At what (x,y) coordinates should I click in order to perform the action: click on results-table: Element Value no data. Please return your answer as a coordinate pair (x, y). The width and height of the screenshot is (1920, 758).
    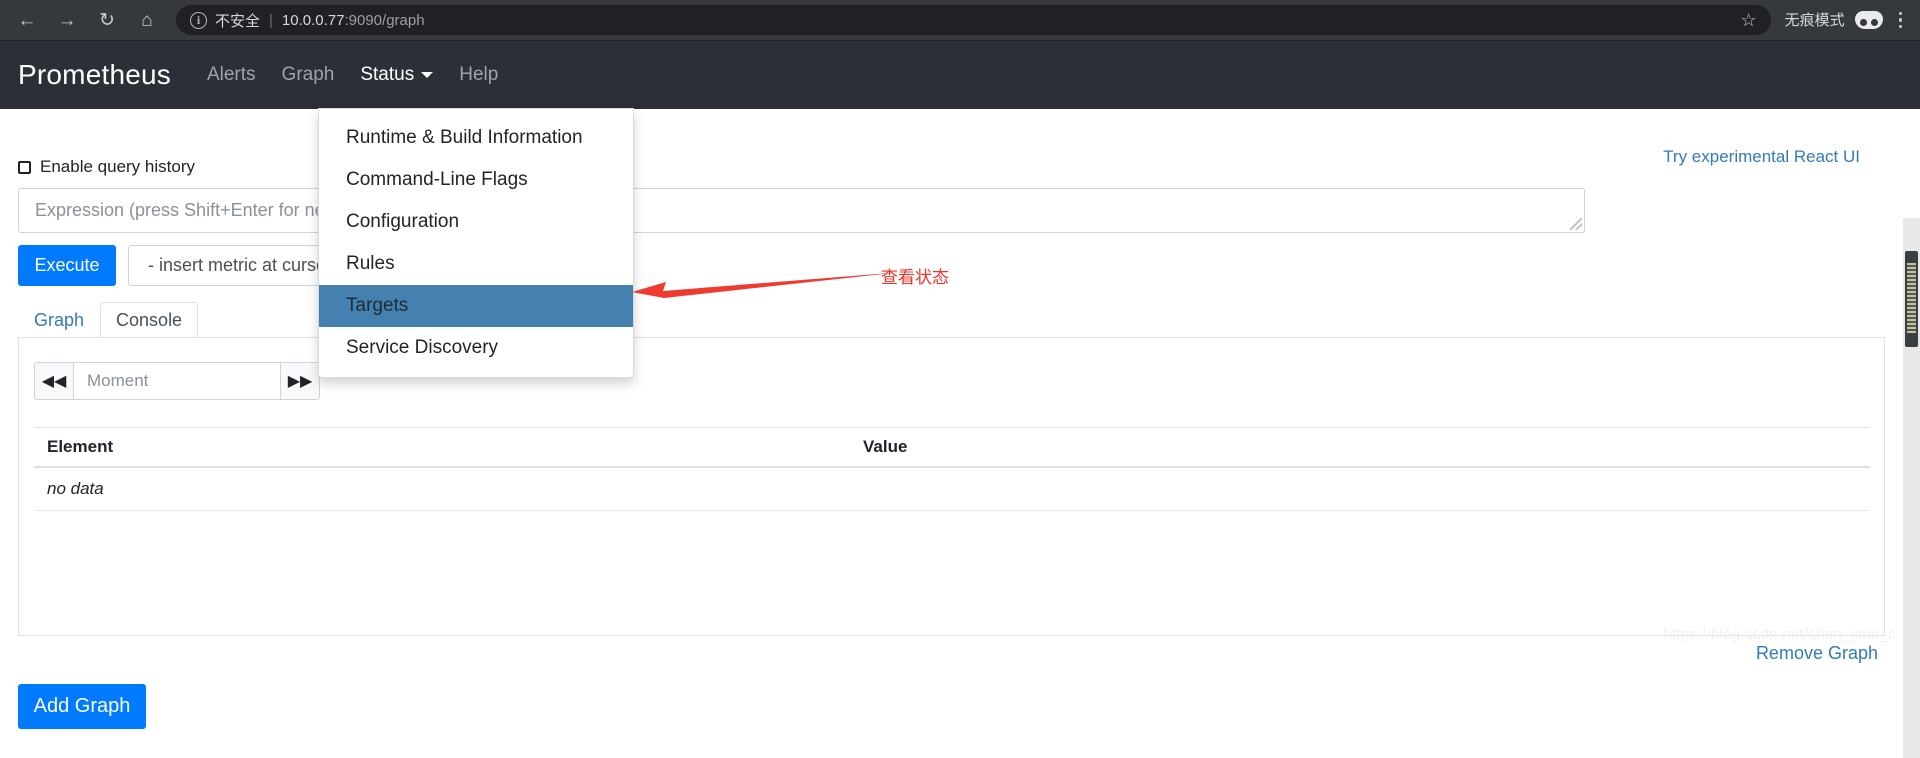
    Looking at the image, I should click on (952, 469).